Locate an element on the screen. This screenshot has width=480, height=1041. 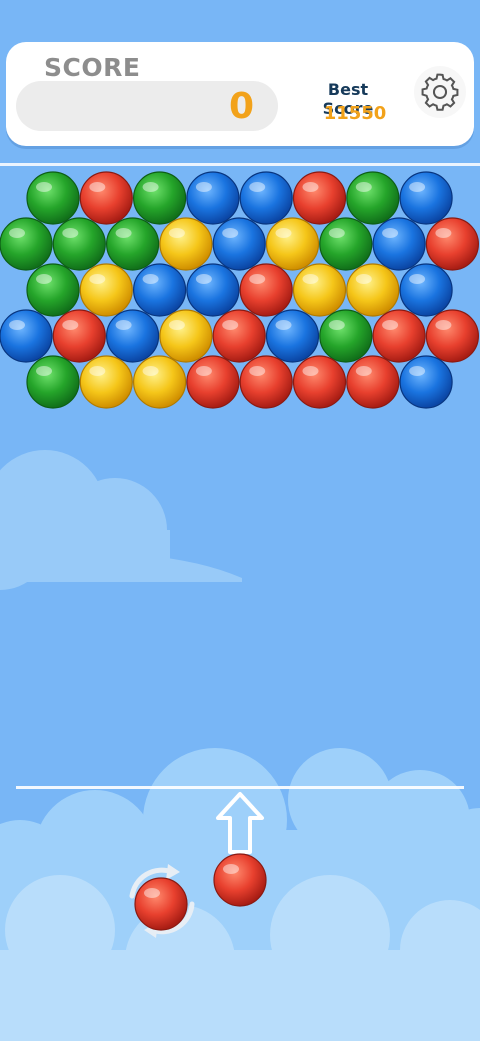
settings-button is located at coordinates (440, 92).